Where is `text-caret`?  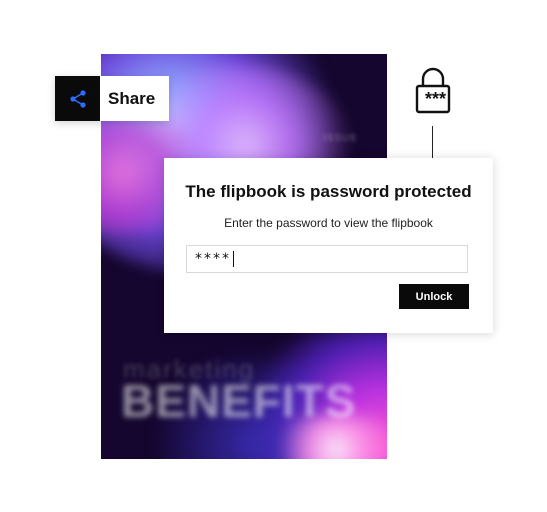
text-caret is located at coordinates (233, 259).